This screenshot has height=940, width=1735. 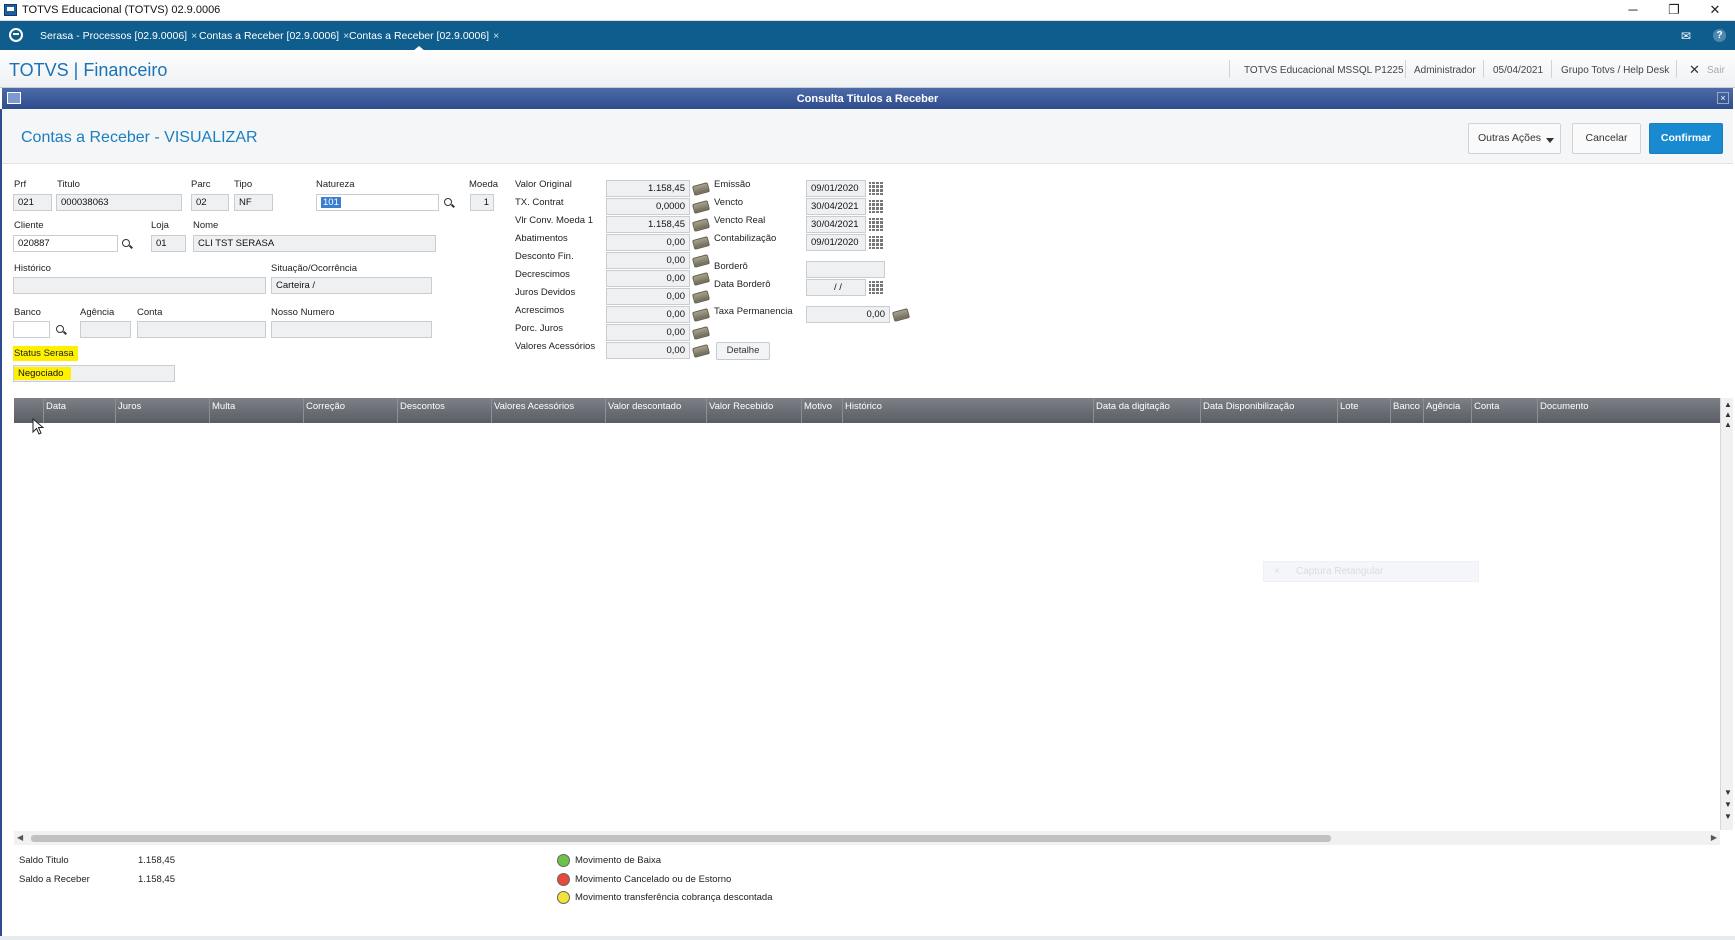 I want to click on exit-link: Sair, so click(x=1716, y=70).